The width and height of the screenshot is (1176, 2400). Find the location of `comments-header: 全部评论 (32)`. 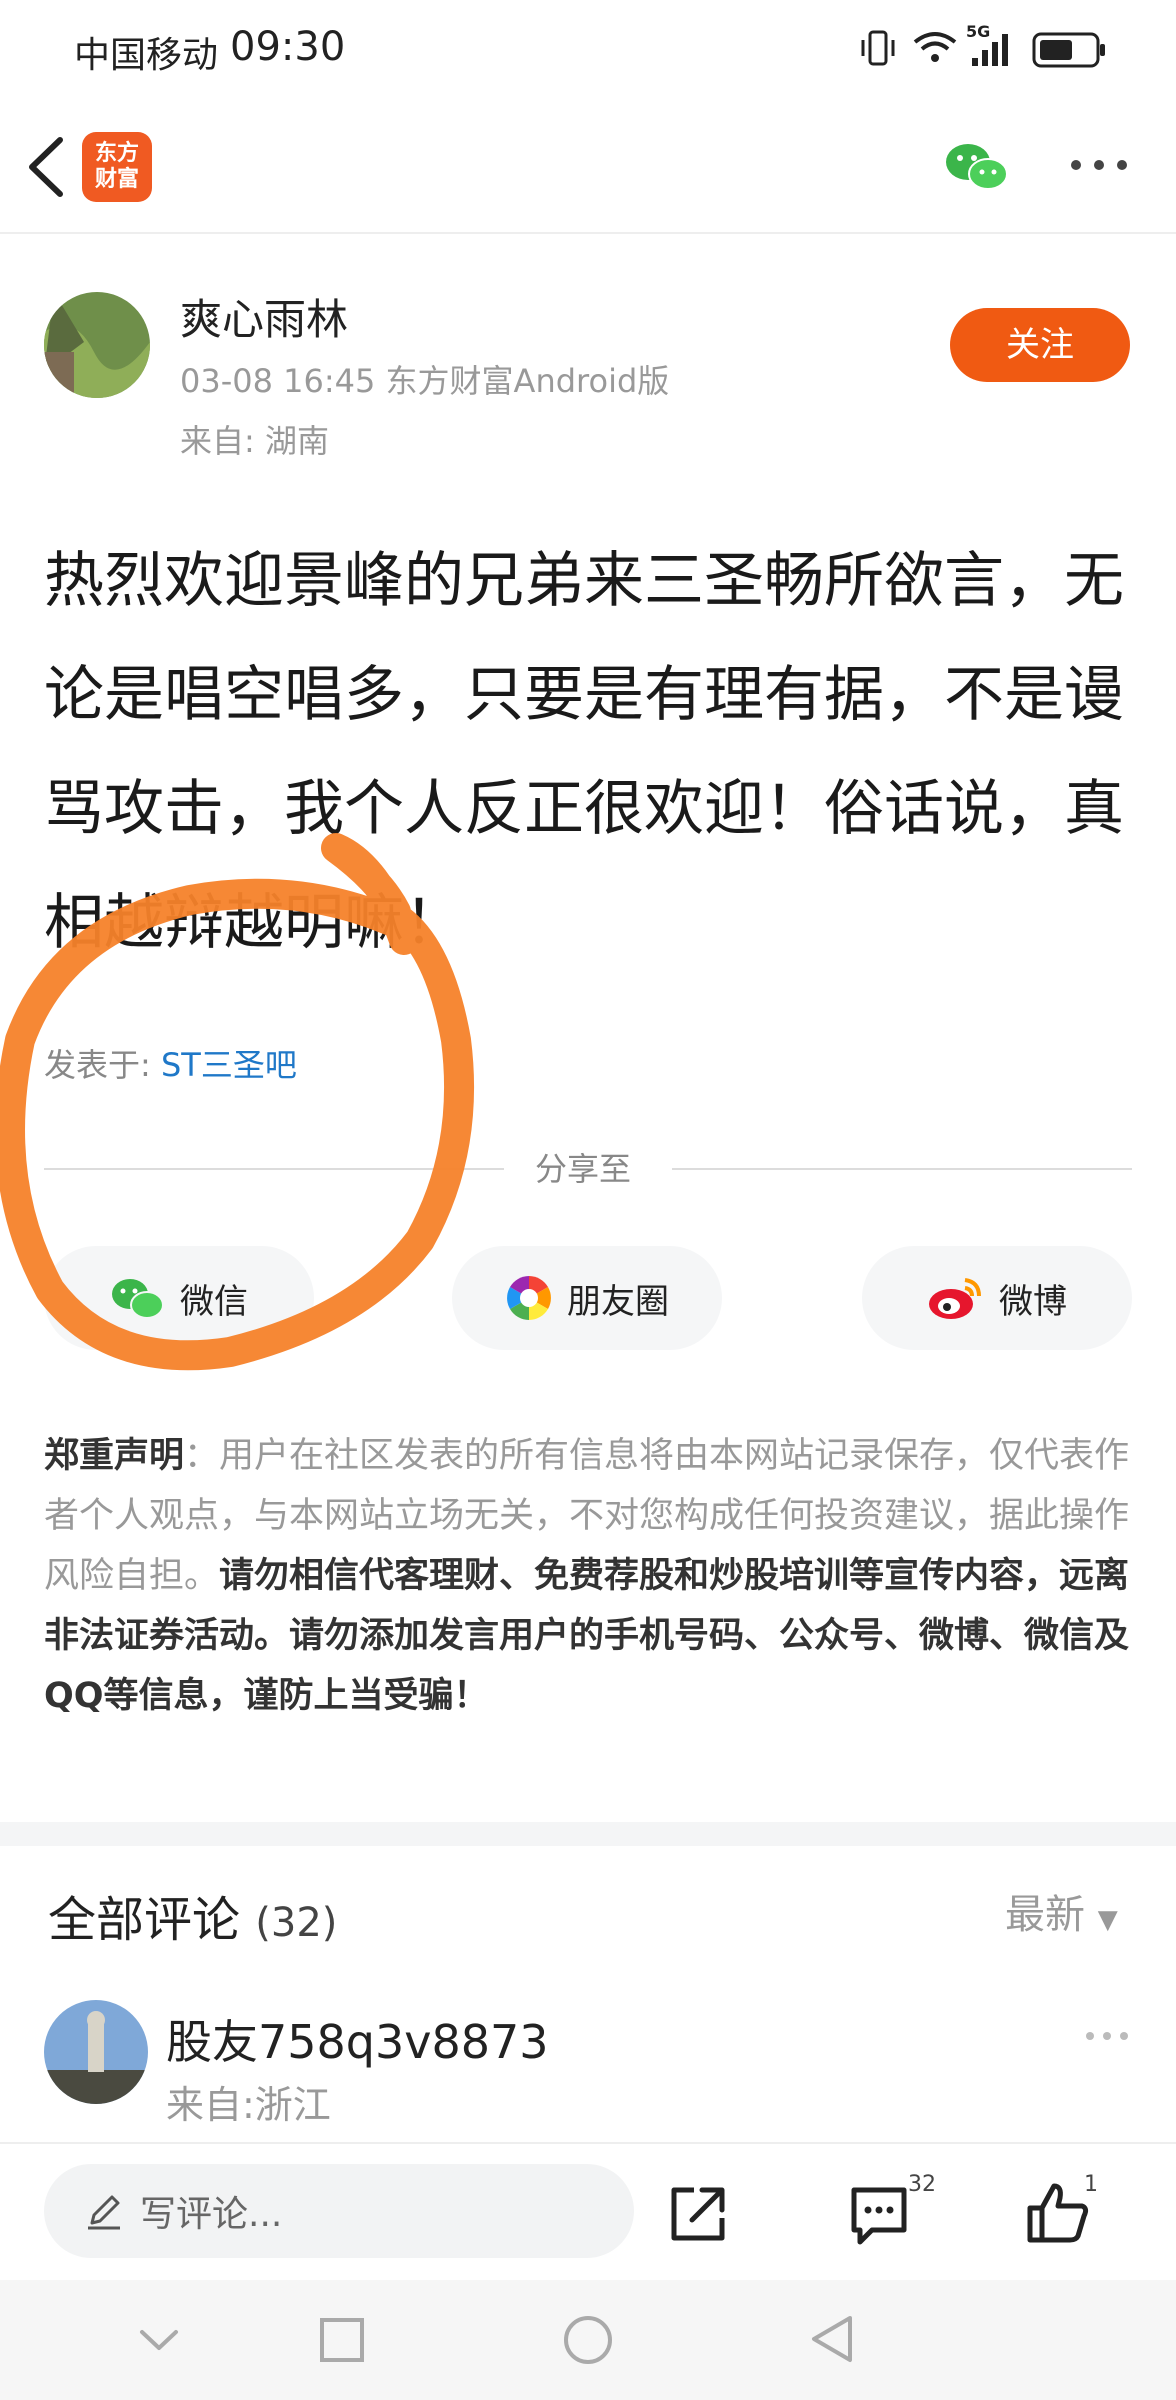

comments-header: 全部评论 (32) is located at coordinates (192, 1915).